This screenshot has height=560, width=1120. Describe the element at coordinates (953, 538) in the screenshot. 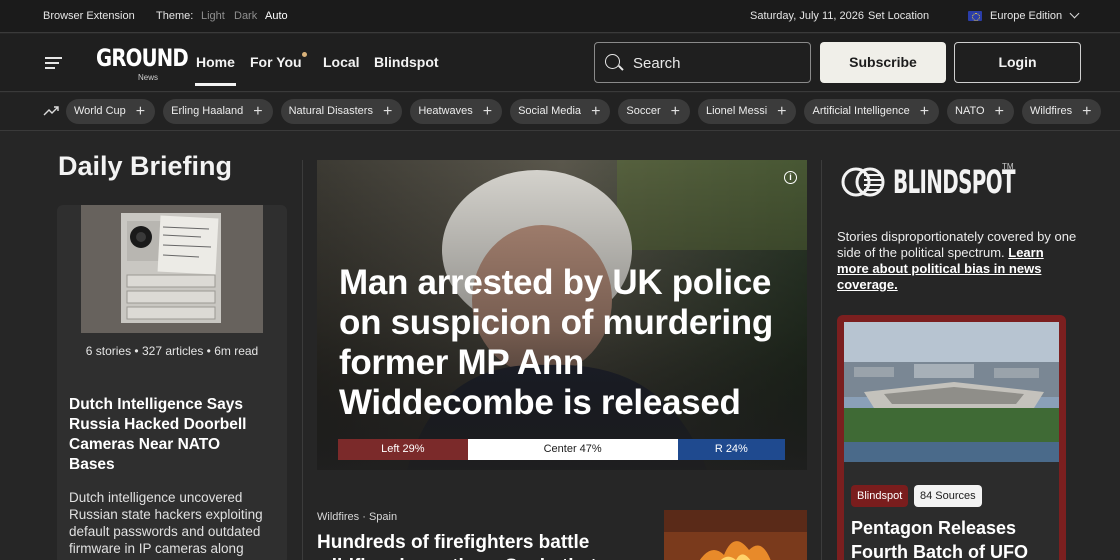

I see `blindspot-headline: Pentagon Releases Fourth Batch of UFO` at that location.